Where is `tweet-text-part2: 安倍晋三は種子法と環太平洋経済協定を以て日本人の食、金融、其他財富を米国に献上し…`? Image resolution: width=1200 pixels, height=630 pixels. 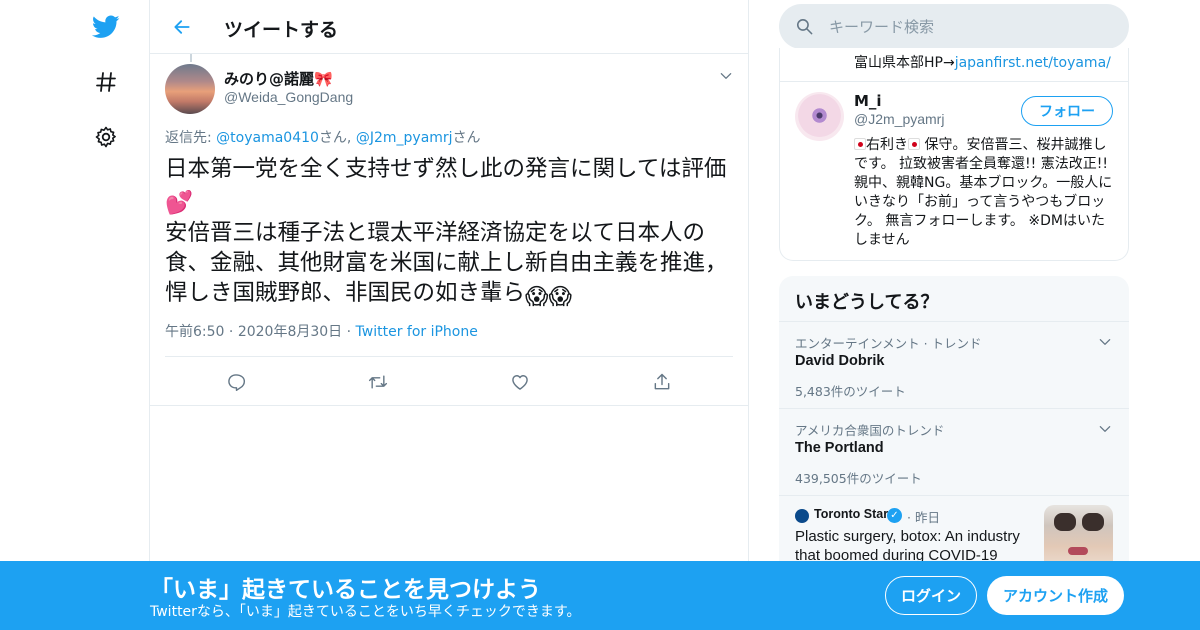
tweet-text-part2: 安倍晋三は種子法と環太平洋経済協定を以て日本人の食、金融、其他財富を米国に献上し… is located at coordinates (446, 263).